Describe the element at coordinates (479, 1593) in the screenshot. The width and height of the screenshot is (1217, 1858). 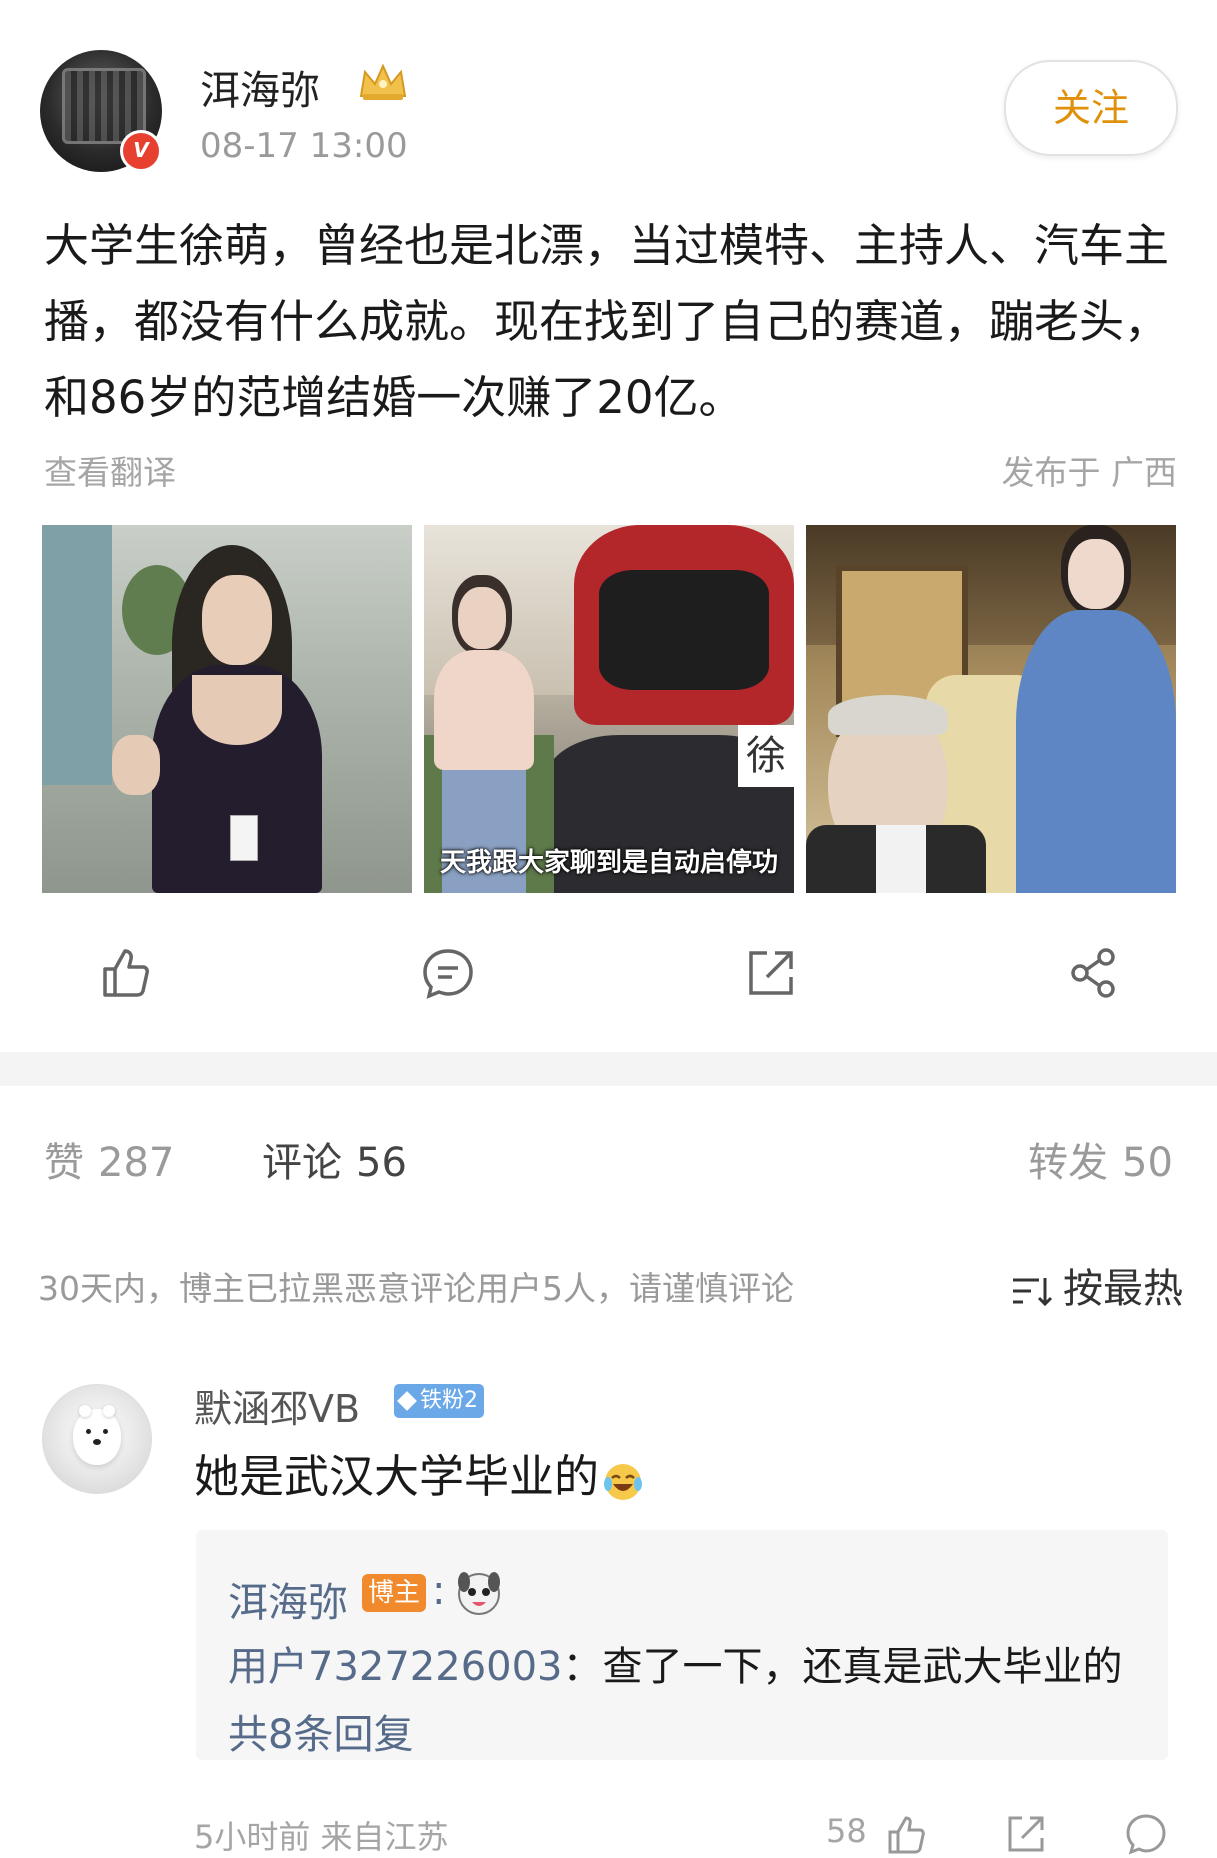
I see `dog-emoji-icon` at that location.